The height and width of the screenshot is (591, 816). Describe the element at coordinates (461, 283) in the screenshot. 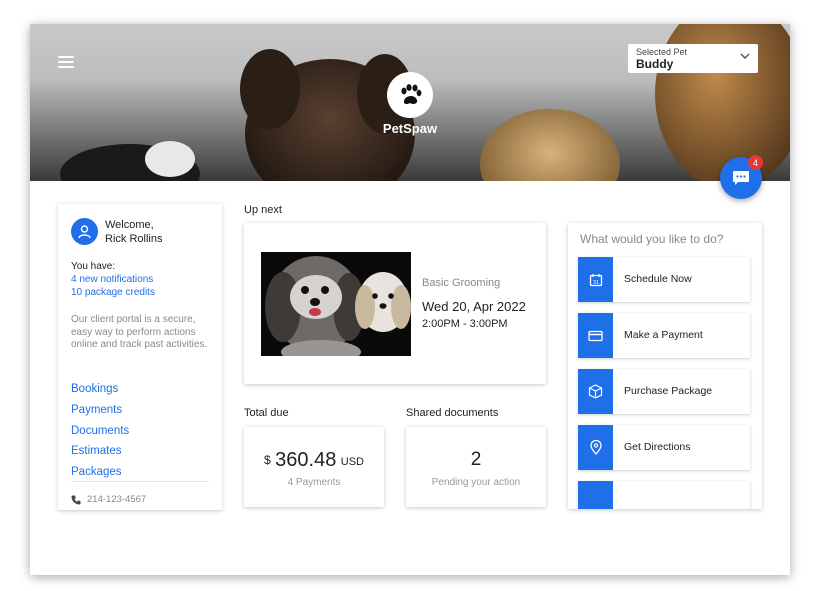

I see `appointment-service: Basic Grooming` at that location.